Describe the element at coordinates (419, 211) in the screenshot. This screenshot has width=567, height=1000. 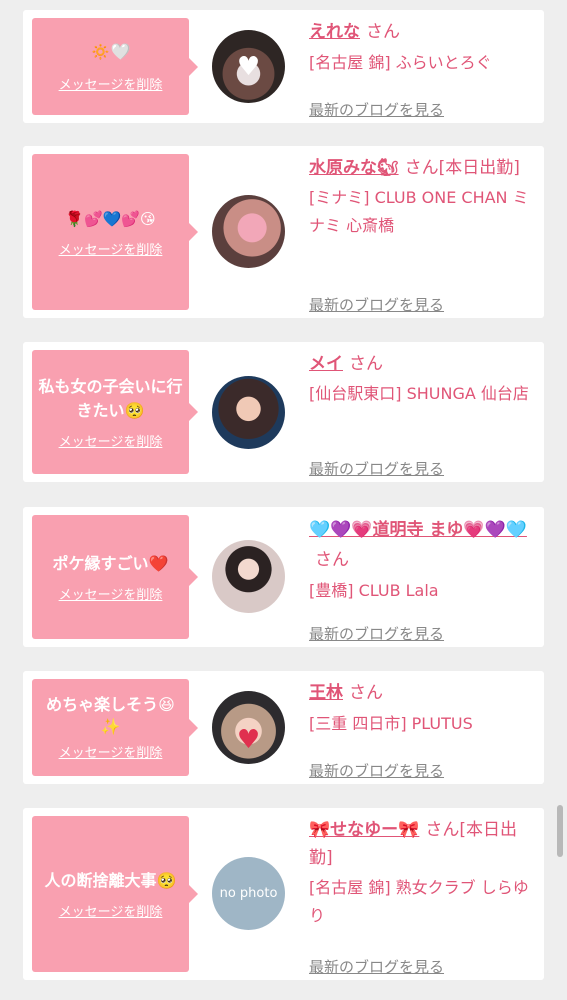
I see `shop-label: [ミナミ] CLUB ONE CHAN ミナミ 心斎橋` at that location.